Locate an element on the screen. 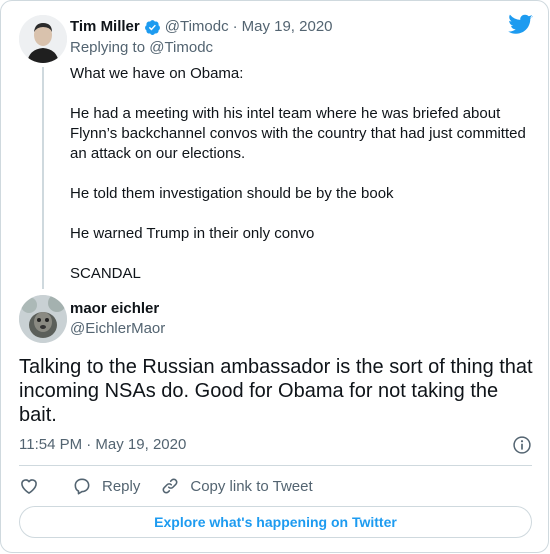  avatar-maor-eichler is located at coordinates (43, 319).